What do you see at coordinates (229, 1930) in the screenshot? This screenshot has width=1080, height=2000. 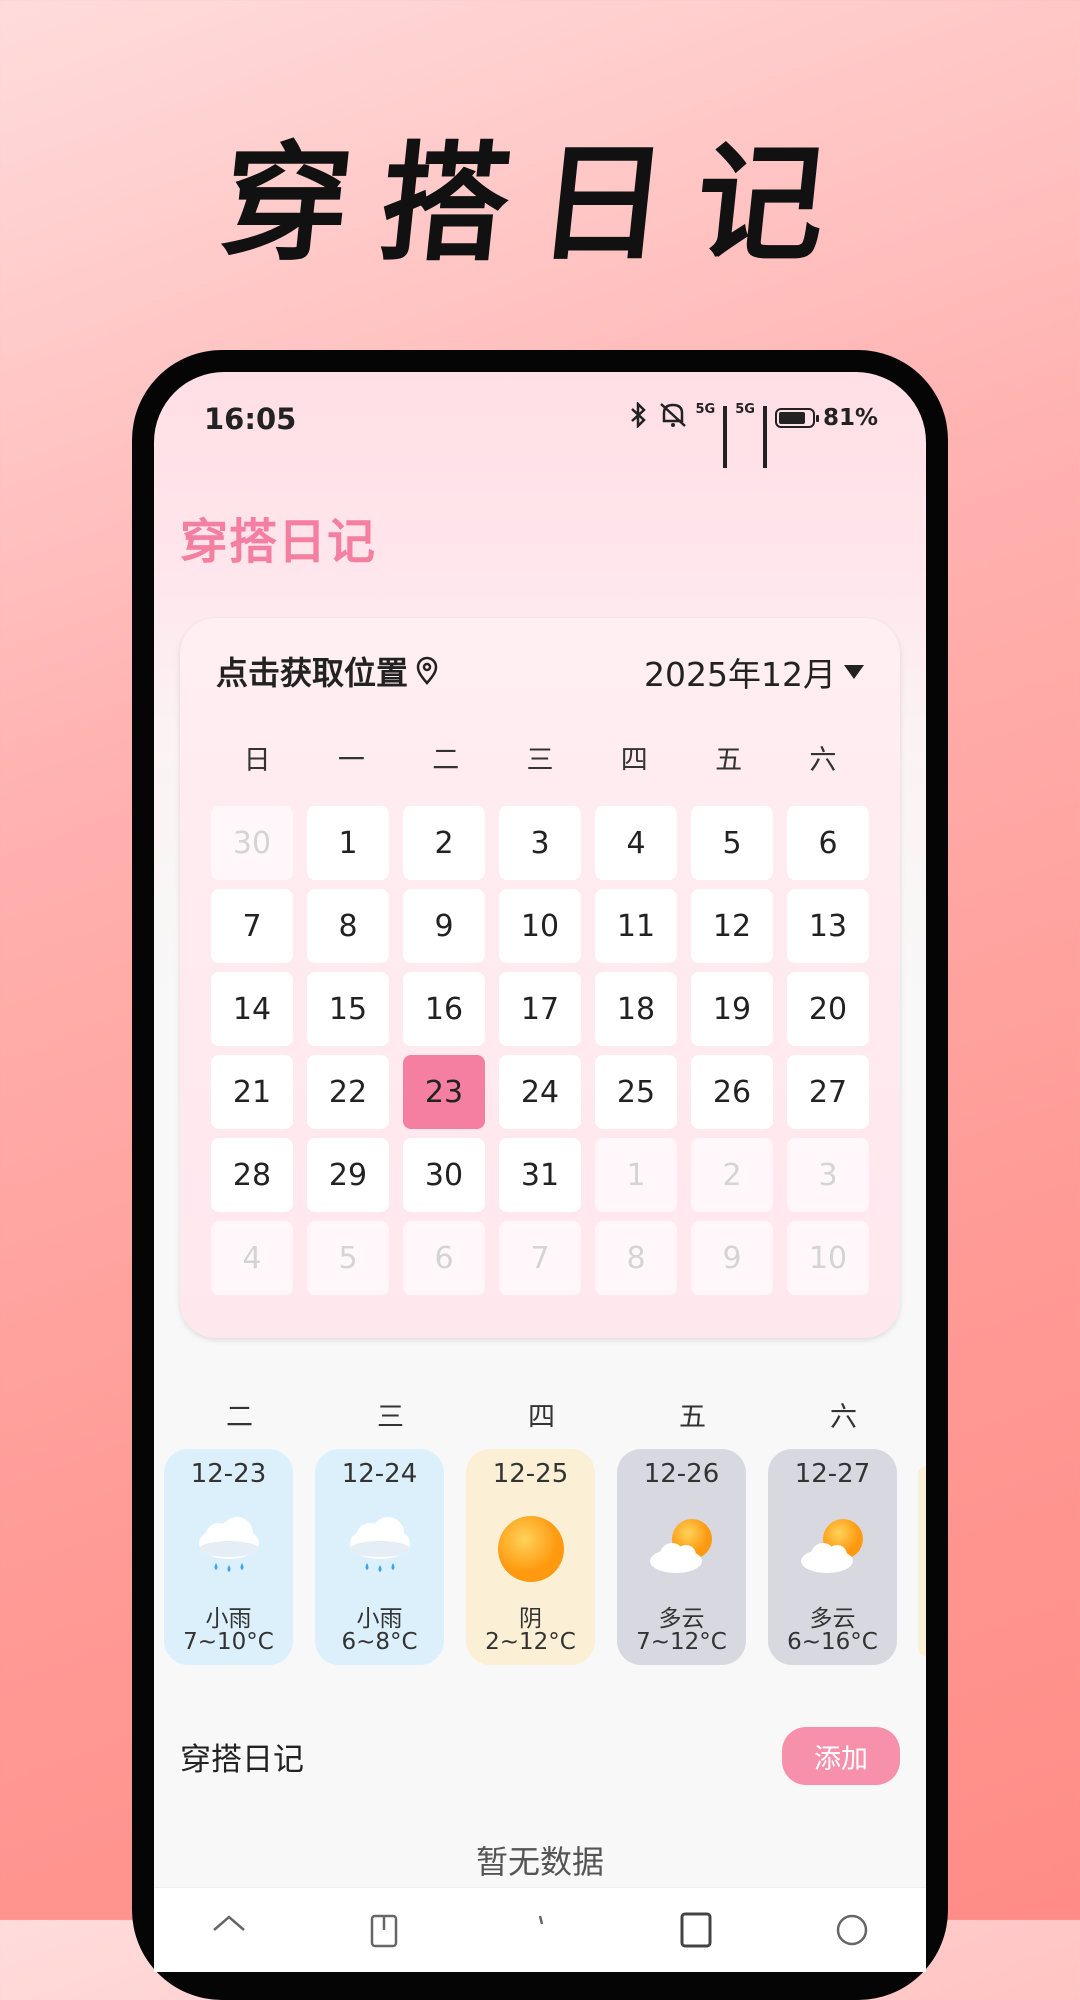 I see `home-tab-icon` at bounding box center [229, 1930].